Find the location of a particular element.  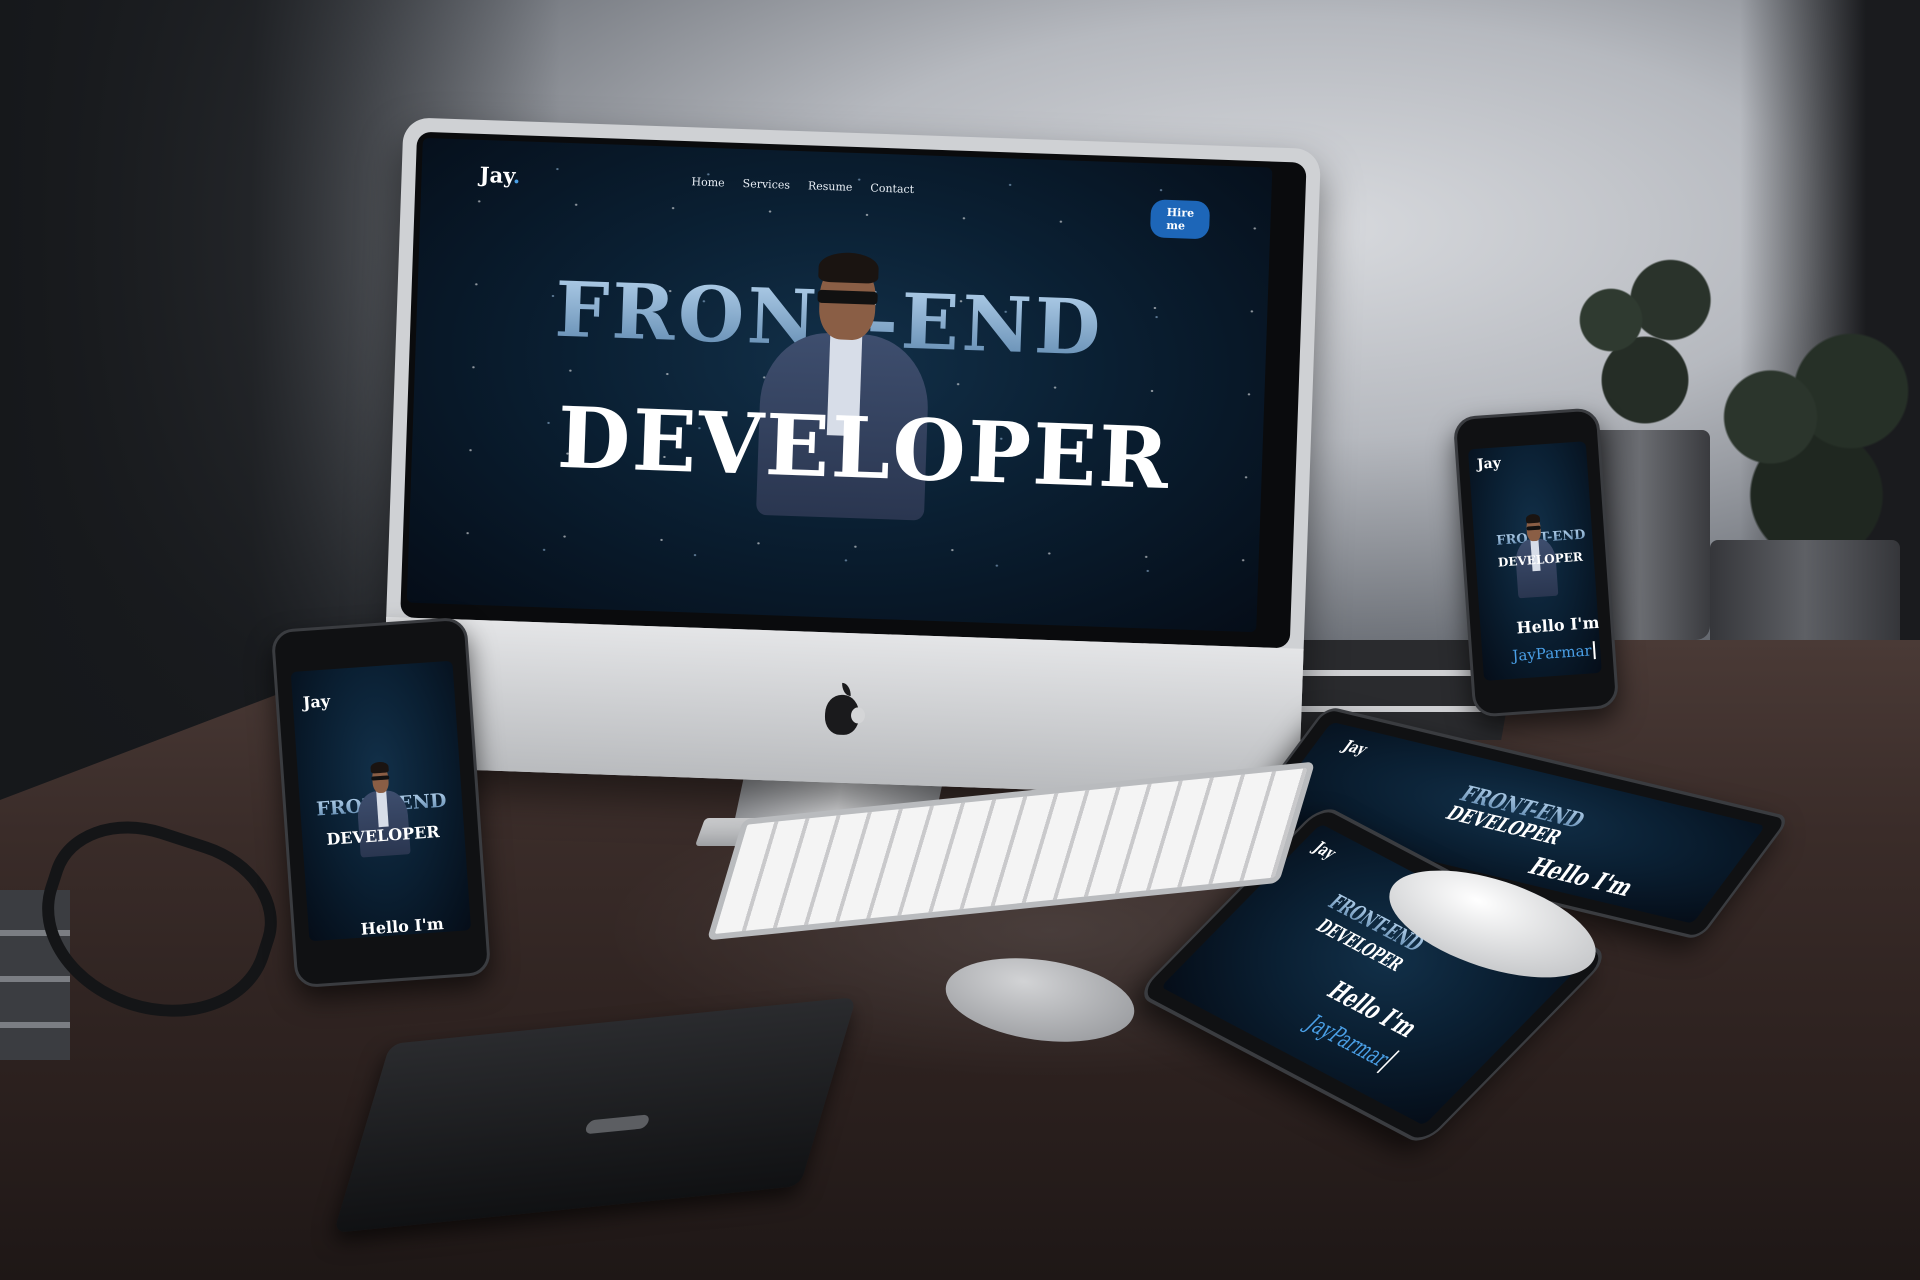

tablet-greeting: Hello I'm is located at coordinates (1581, 877).